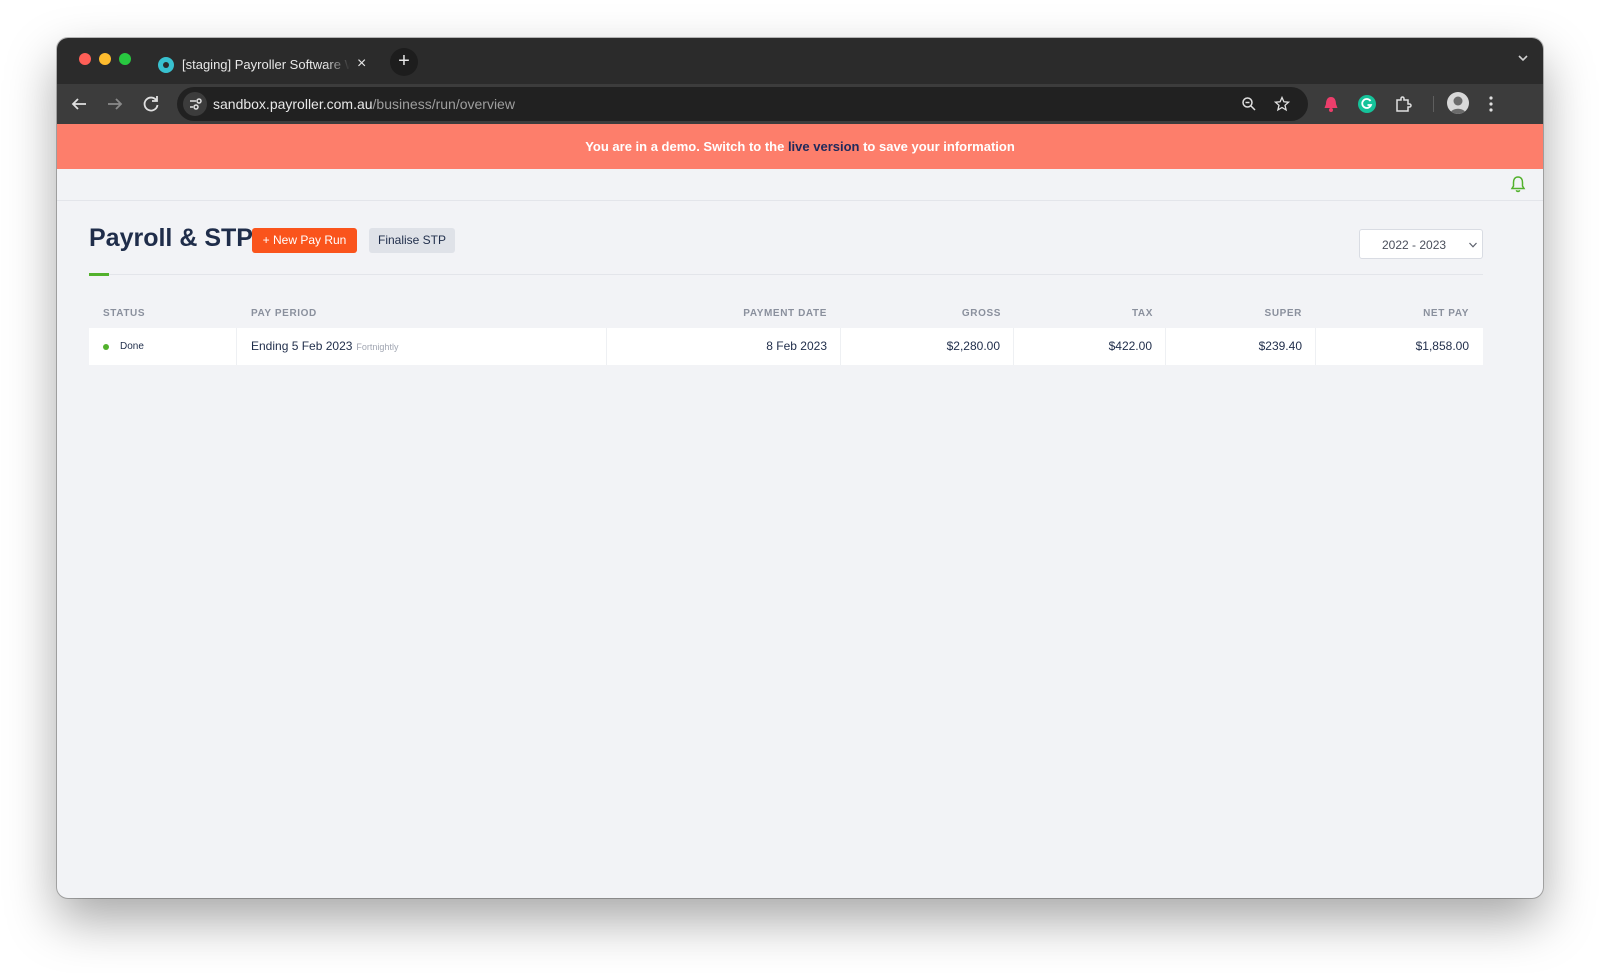 The image size is (1600, 973). What do you see at coordinates (412, 240) in the screenshot?
I see `finalise-stp-button: Finalise STP` at bounding box center [412, 240].